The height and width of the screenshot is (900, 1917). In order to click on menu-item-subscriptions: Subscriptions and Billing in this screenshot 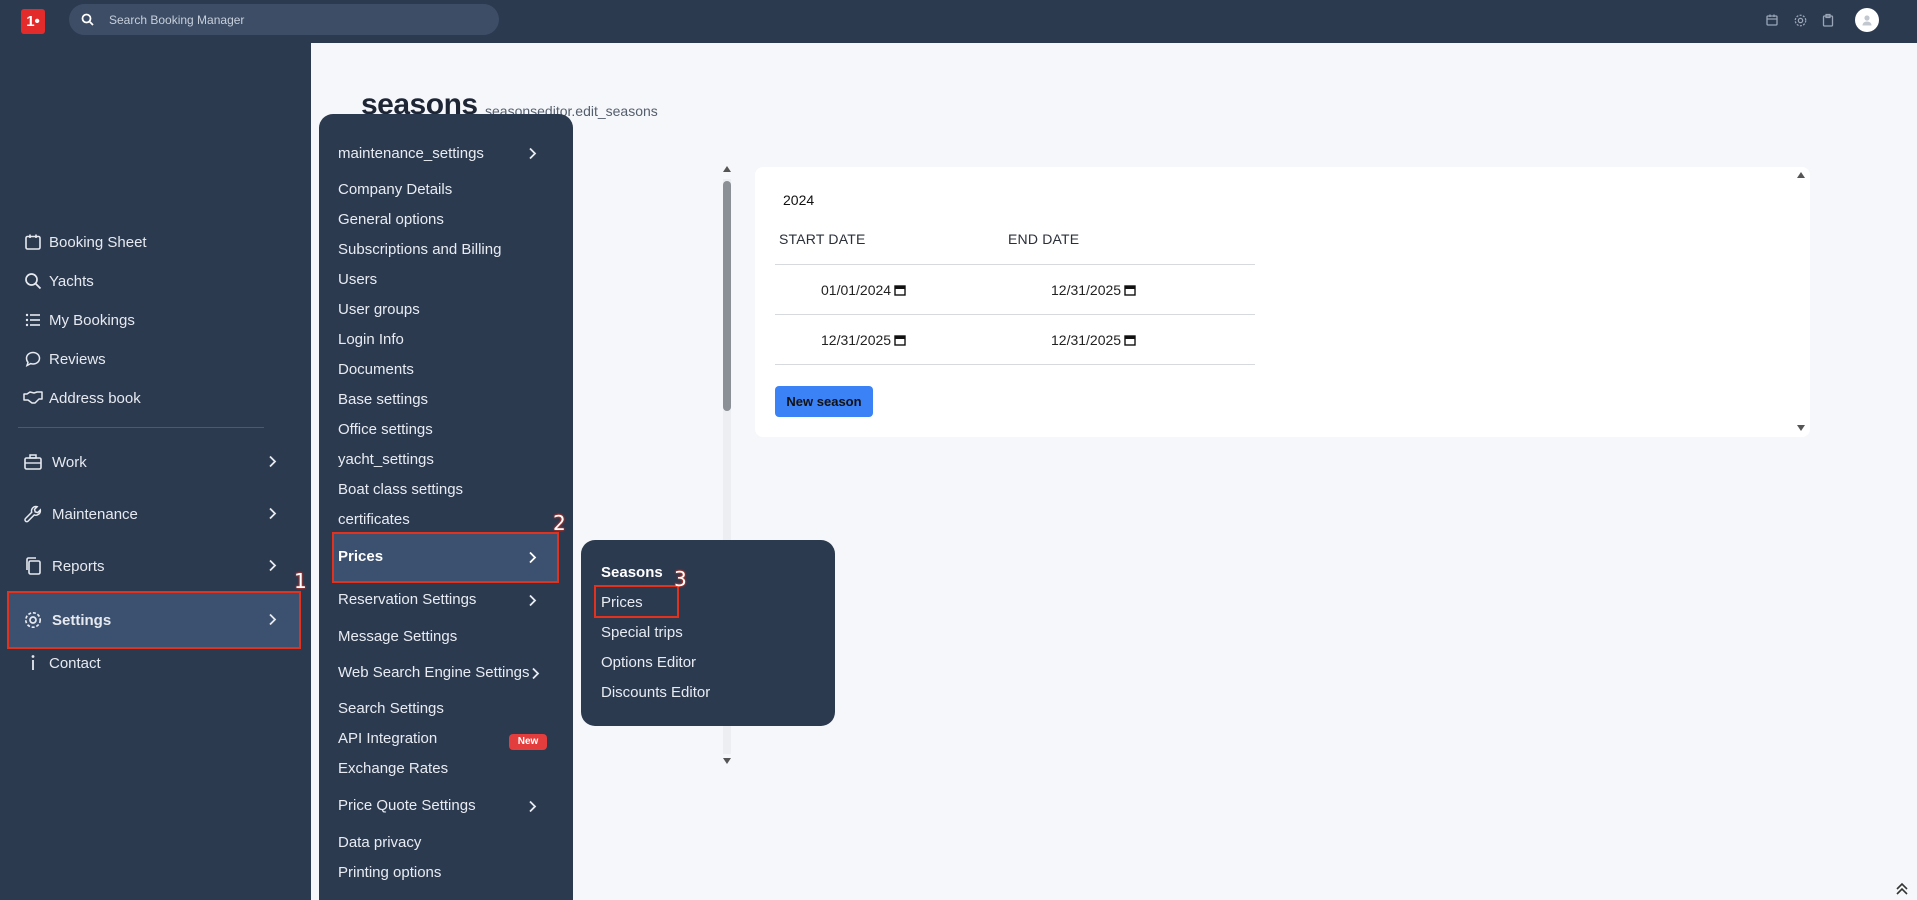, I will do `click(419, 250)`.